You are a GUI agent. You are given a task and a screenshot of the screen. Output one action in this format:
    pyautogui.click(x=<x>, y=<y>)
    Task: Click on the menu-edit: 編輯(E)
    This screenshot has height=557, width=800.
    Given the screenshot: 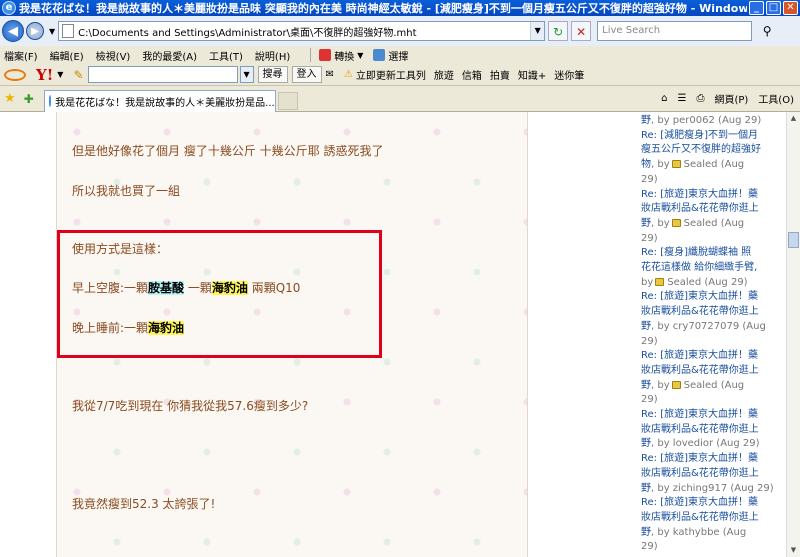 What is the action you would take?
    pyautogui.click(x=67, y=55)
    